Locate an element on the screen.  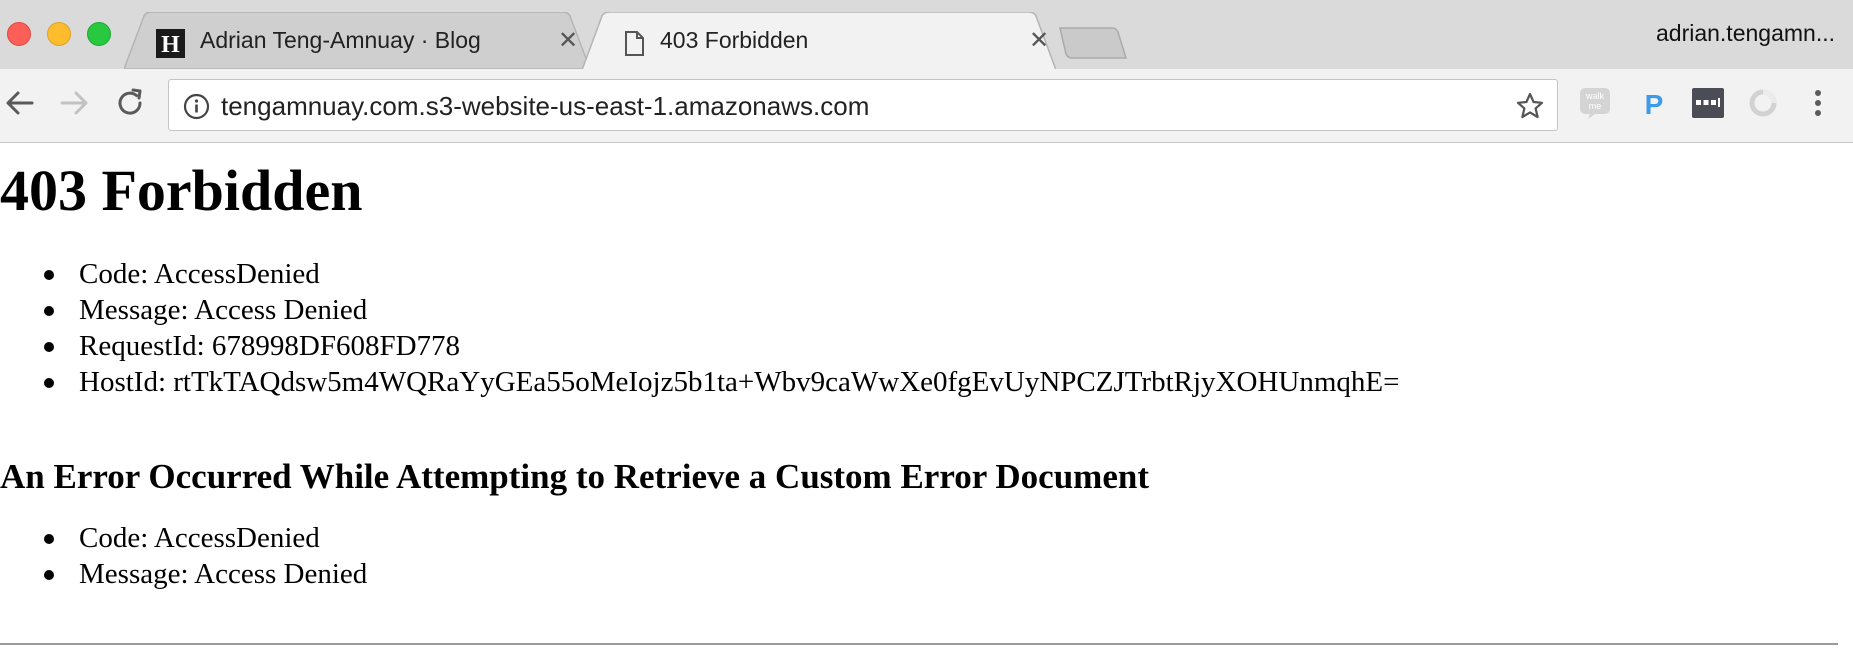
tab-title: 403 Forbidden is located at coordinates (734, 40).